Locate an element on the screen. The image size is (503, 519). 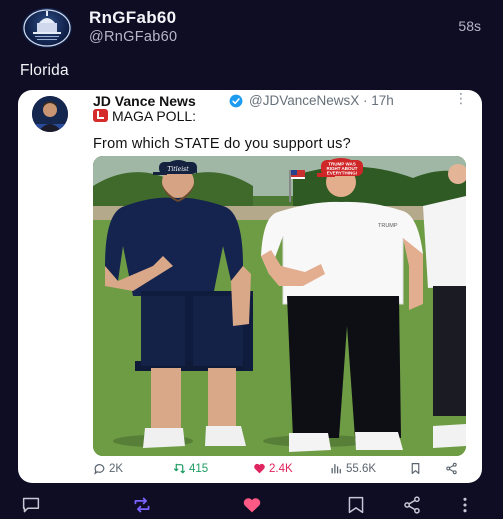
repost-count: 415 is located at coordinates (199, 468).